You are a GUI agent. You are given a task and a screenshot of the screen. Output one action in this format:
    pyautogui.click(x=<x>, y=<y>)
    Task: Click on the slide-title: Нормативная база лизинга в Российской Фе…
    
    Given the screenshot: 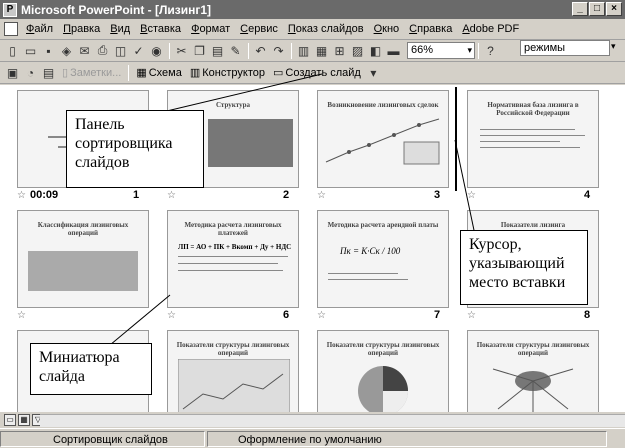 What is the action you would take?
    pyautogui.click(x=533, y=109)
    